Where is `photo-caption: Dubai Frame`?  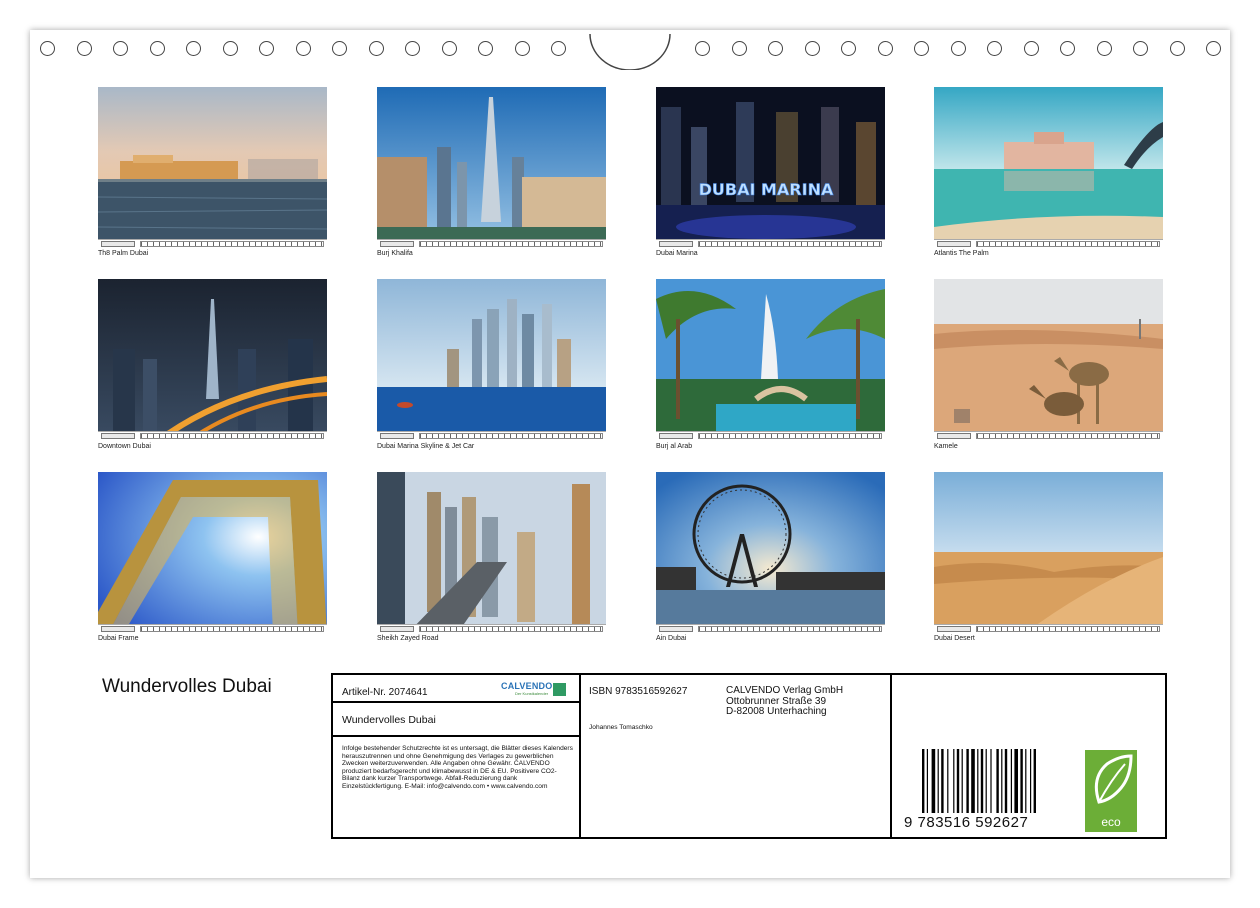 photo-caption: Dubai Frame is located at coordinates (118, 638).